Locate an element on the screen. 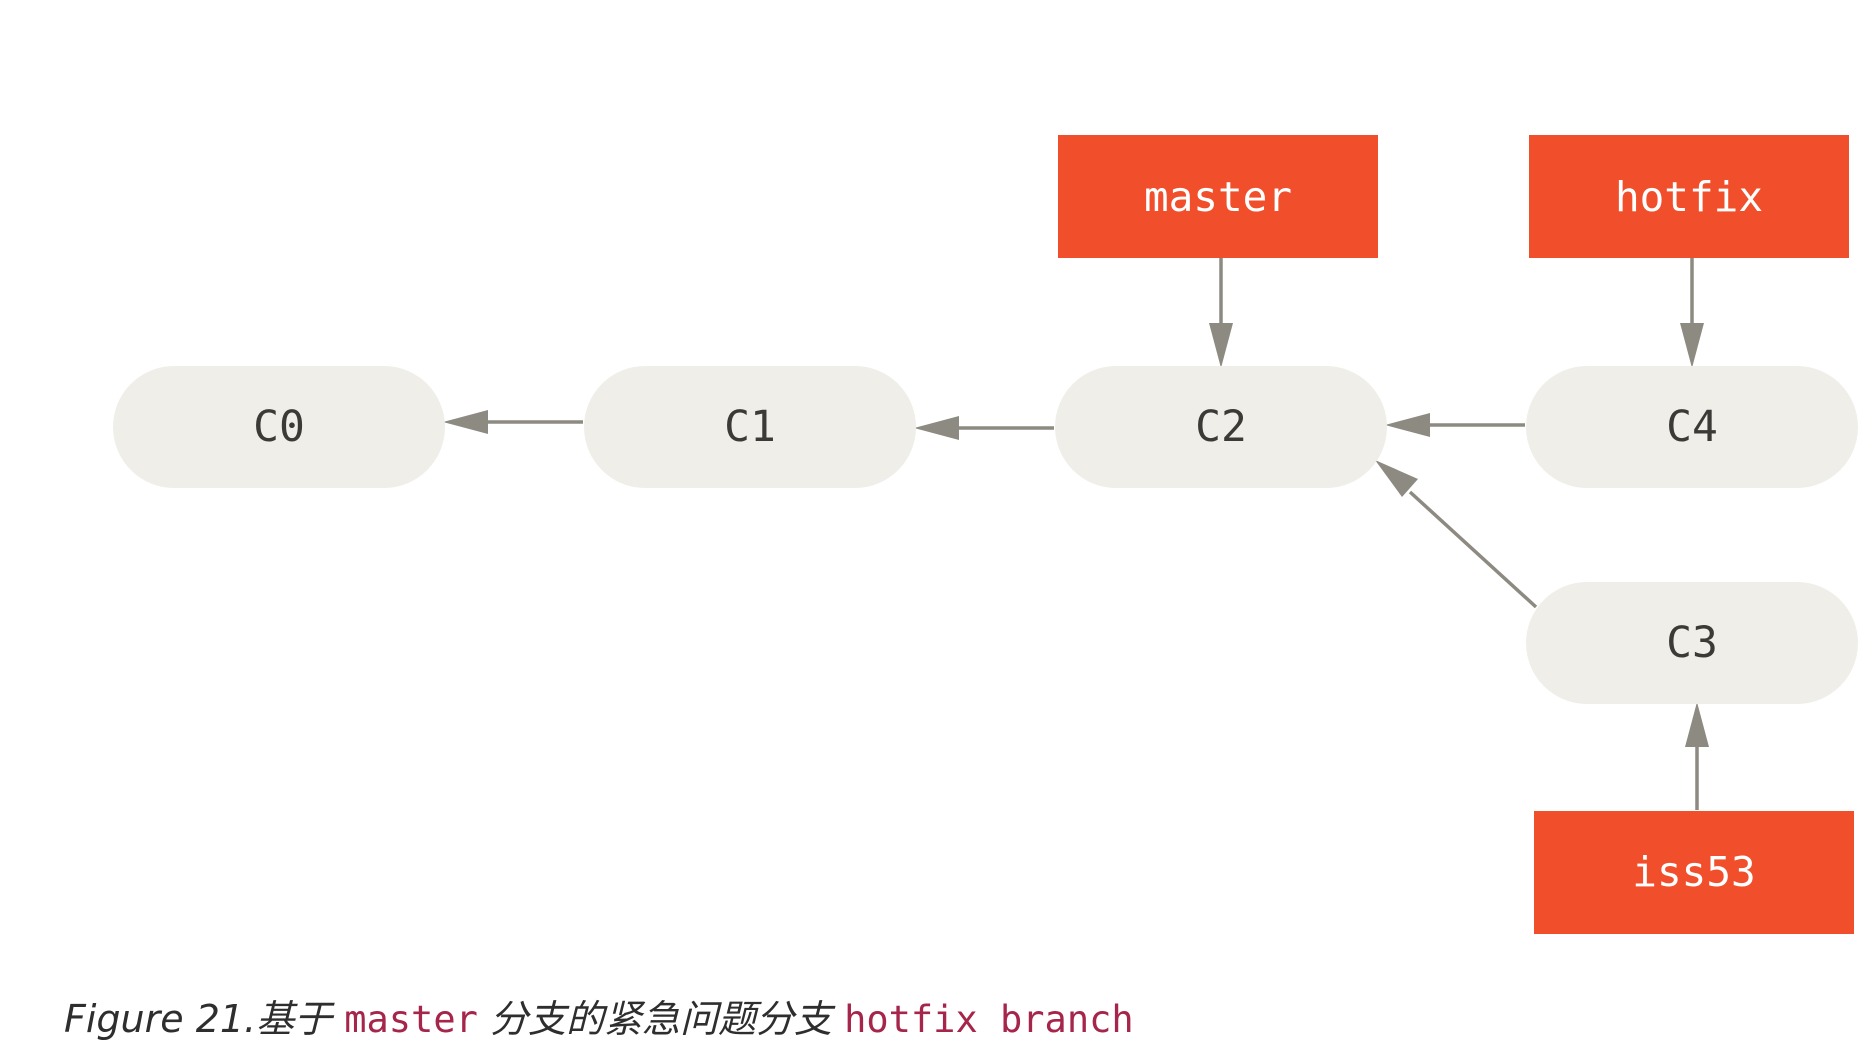 The height and width of the screenshot is (1056, 1872). commit-c3-label: C3 is located at coordinates (1692, 643).